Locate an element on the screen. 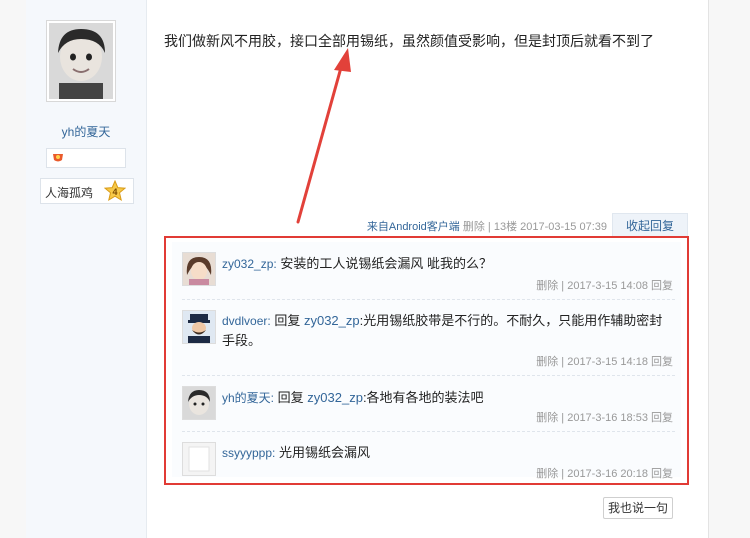 Image resolution: width=750 pixels, height=538 pixels. rank-level: 4 is located at coordinates (114, 192).